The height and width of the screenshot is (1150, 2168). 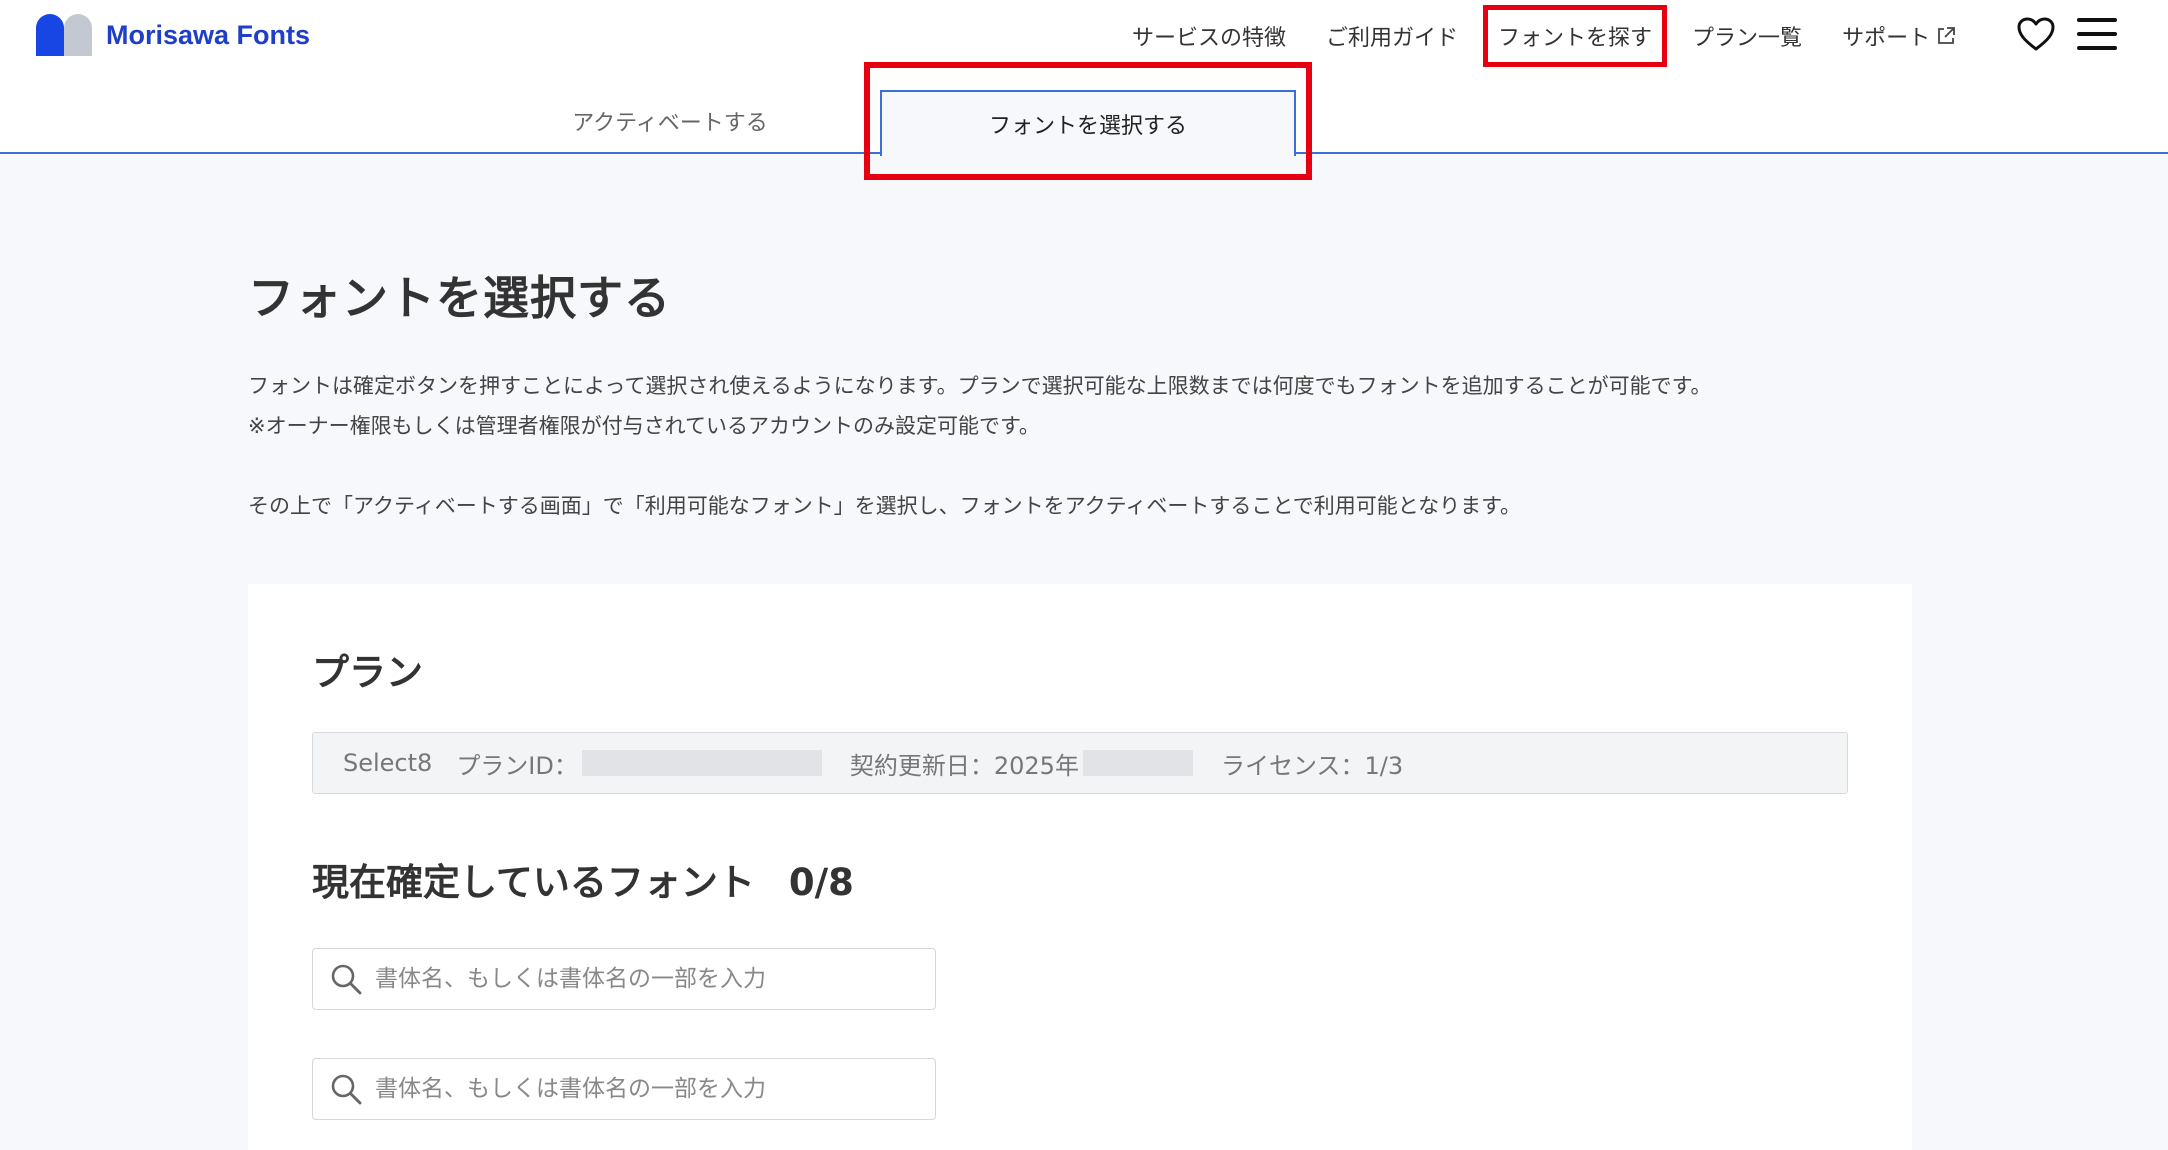 I want to click on redacted-plan-id, so click(x=701, y=763).